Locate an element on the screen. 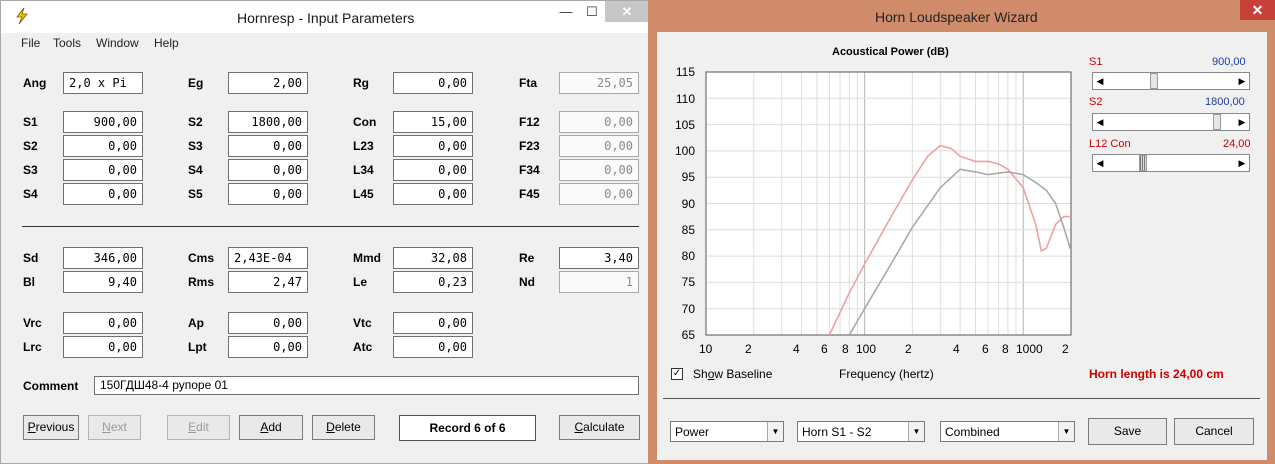 The height and width of the screenshot is (464, 1275). field-rg: 0,00 is located at coordinates (433, 83).